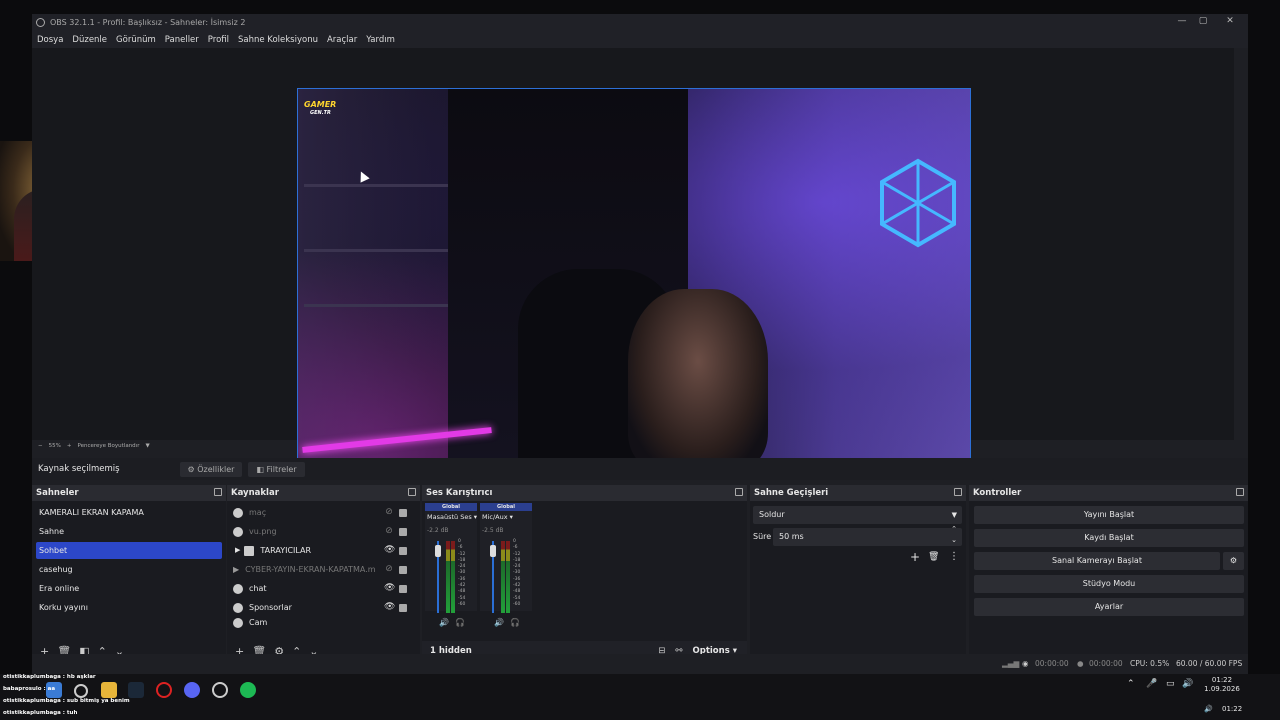 Image resolution: width=1280 pixels, height=720 pixels. I want to click on source-item: Sponsorlar 👁, so click(322, 607).